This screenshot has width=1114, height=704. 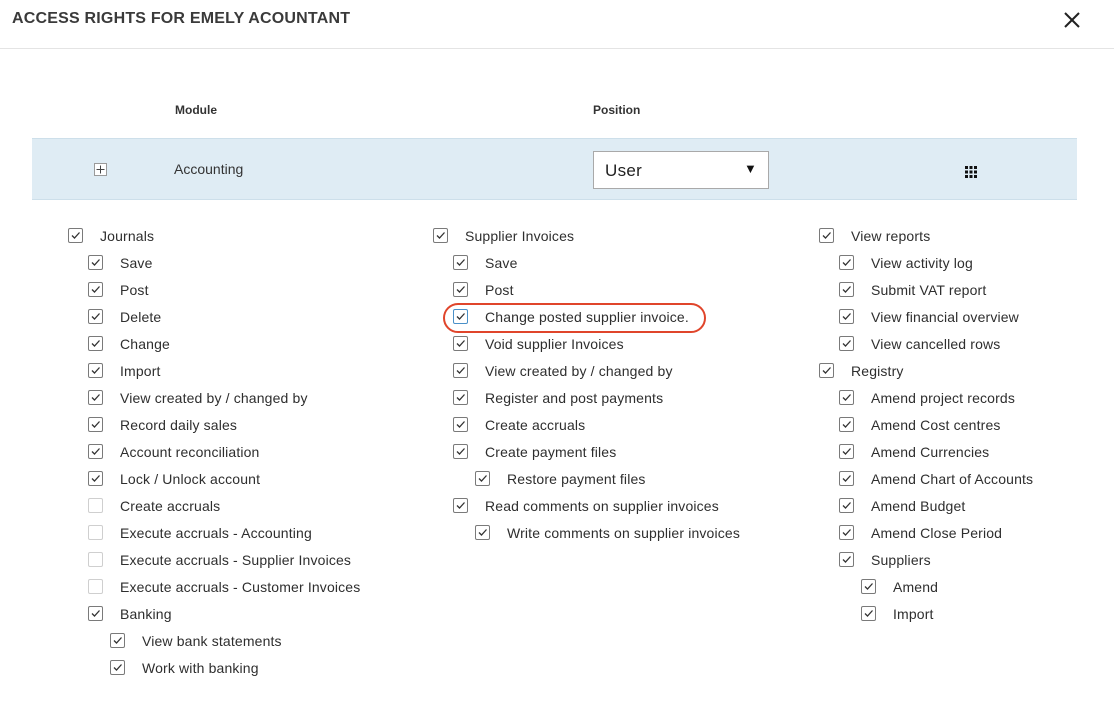 I want to click on permission-item: Execute accruals - Accounting, so click(x=200, y=532).